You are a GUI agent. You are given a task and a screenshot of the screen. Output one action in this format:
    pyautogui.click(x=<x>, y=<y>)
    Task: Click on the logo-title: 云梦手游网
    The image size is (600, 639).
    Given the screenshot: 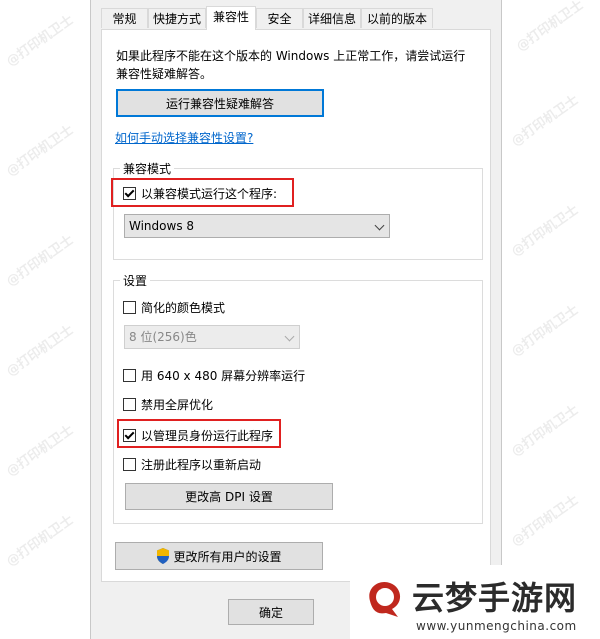 What is the action you would take?
    pyautogui.click(x=495, y=598)
    